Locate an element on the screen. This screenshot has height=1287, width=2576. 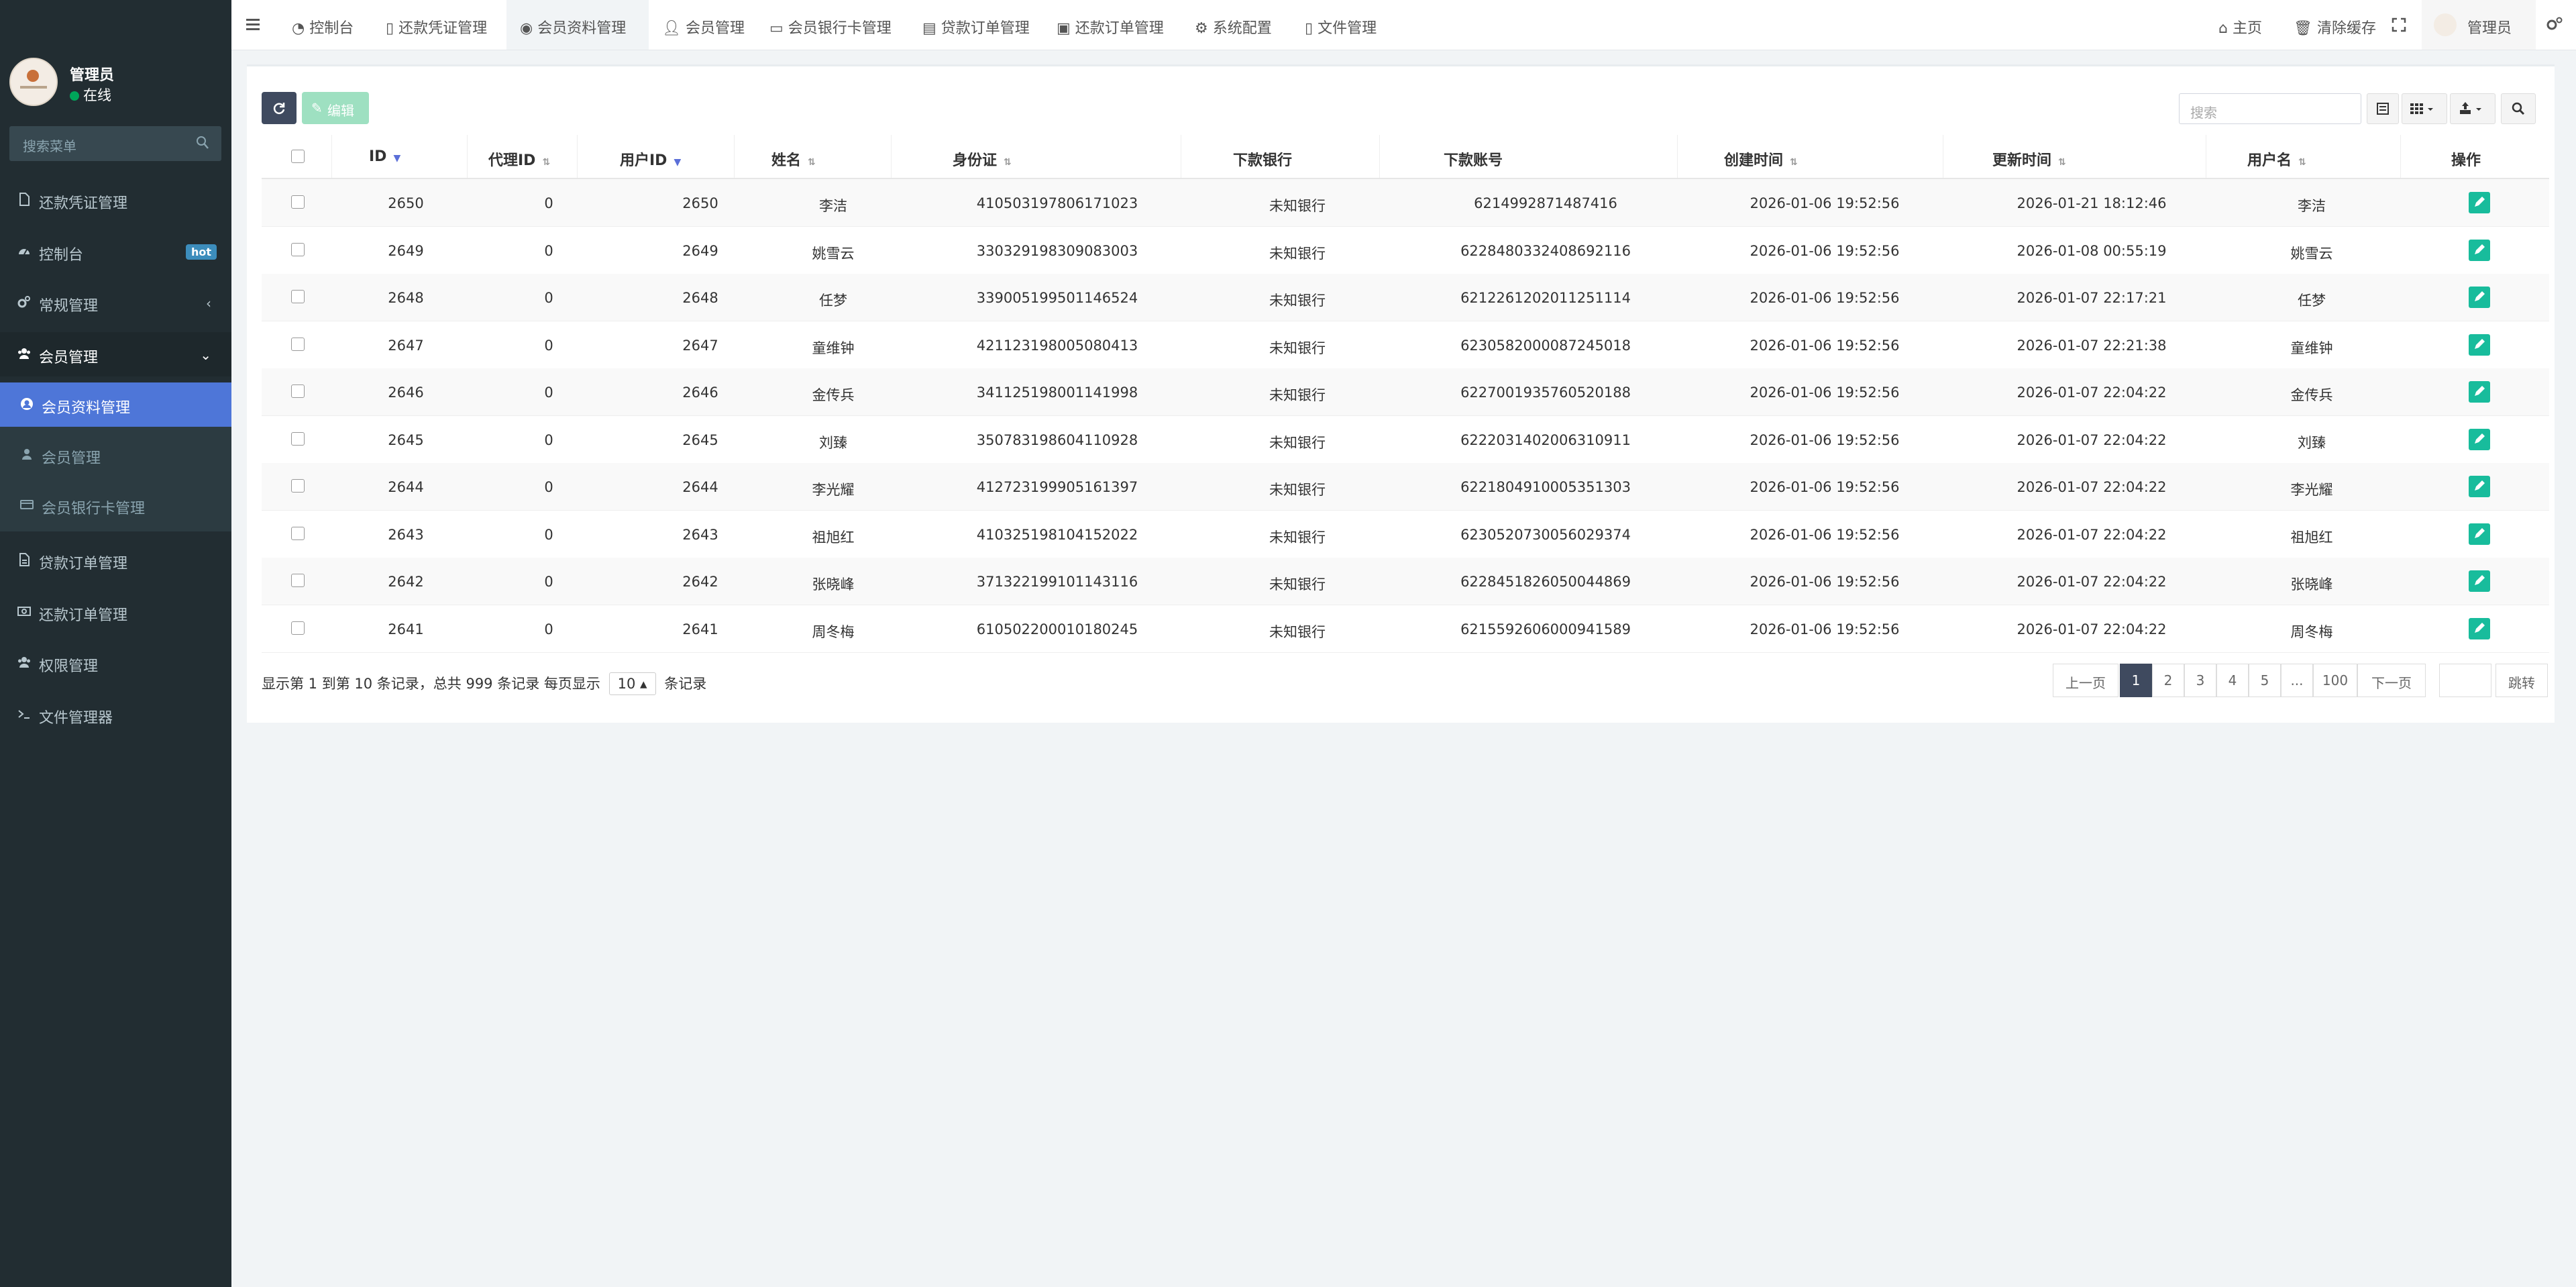
export-button is located at coordinates (2473, 108).